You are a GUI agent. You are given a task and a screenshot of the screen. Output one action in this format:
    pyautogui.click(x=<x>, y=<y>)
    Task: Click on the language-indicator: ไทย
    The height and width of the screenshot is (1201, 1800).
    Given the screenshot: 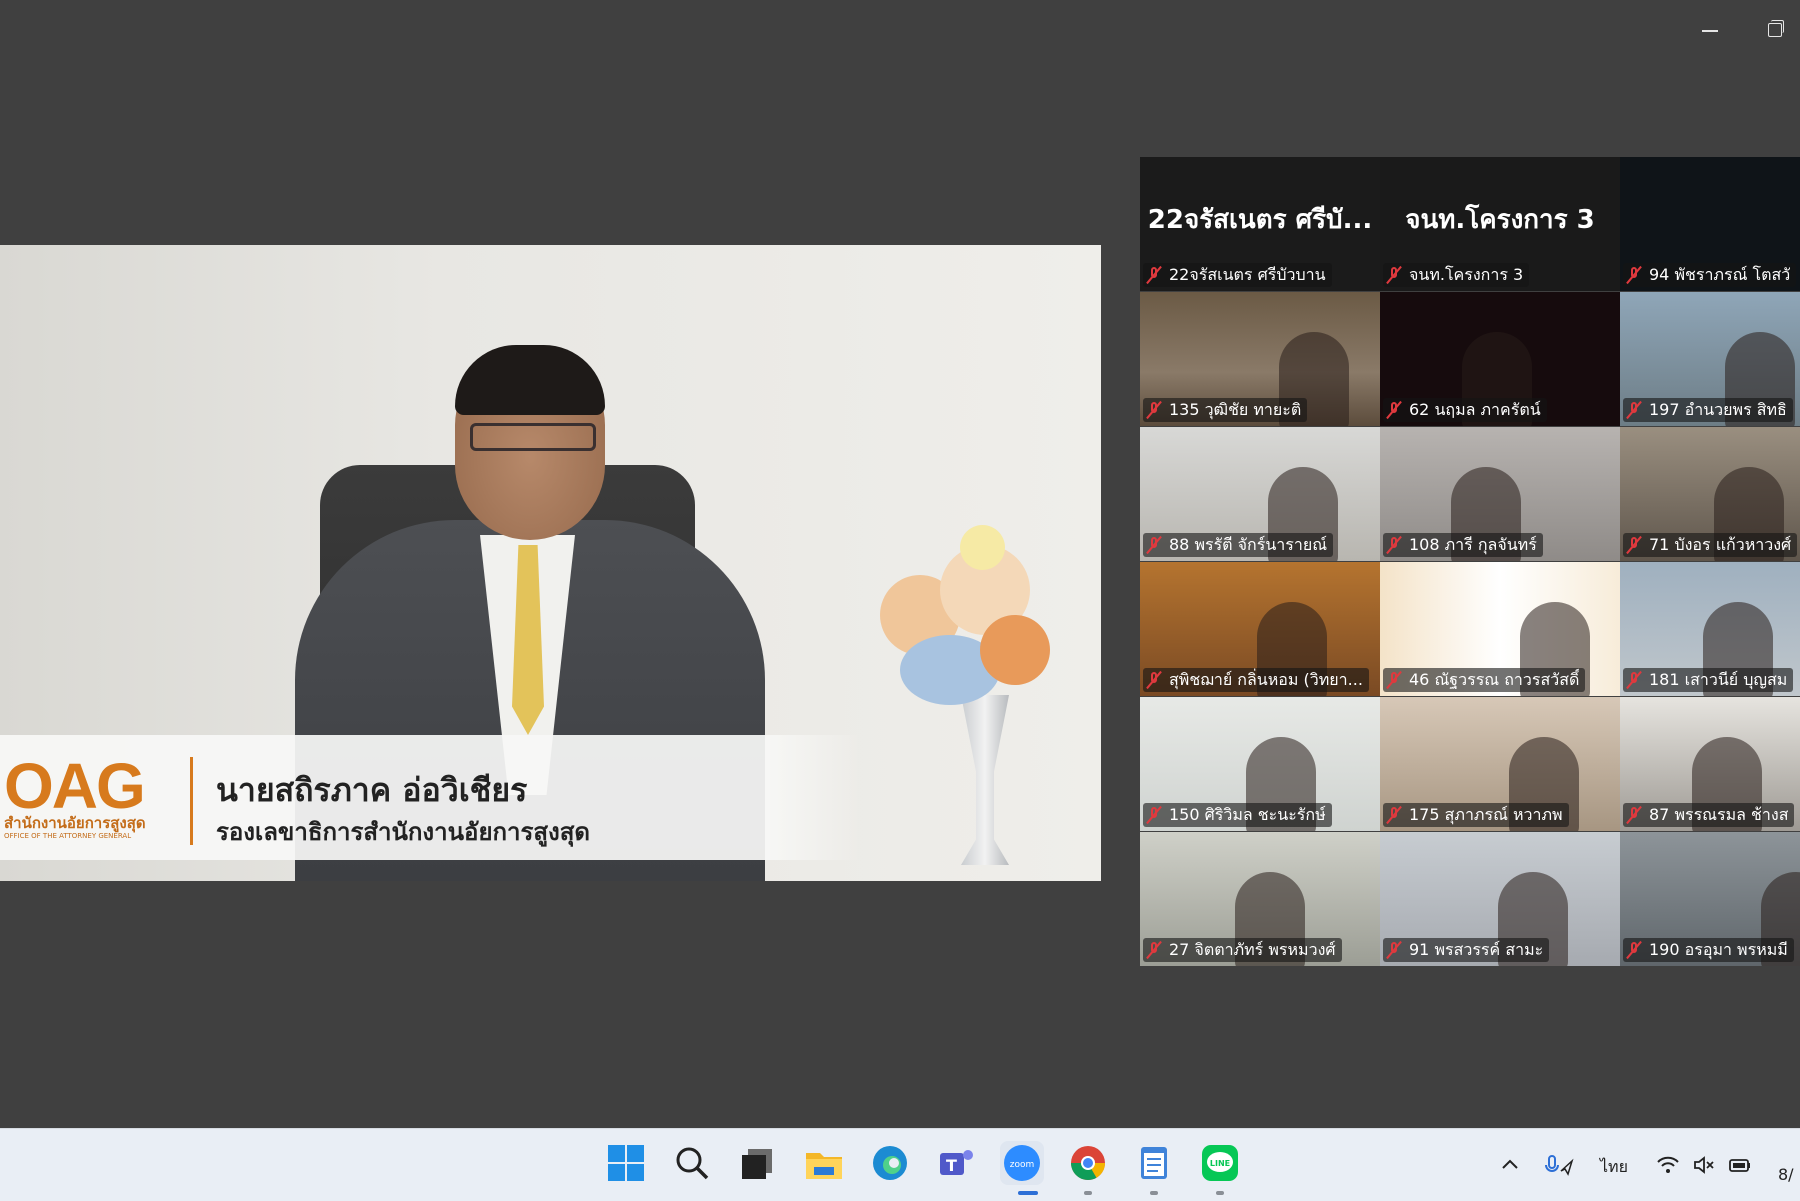 What is the action you would take?
    pyautogui.click(x=1614, y=1167)
    